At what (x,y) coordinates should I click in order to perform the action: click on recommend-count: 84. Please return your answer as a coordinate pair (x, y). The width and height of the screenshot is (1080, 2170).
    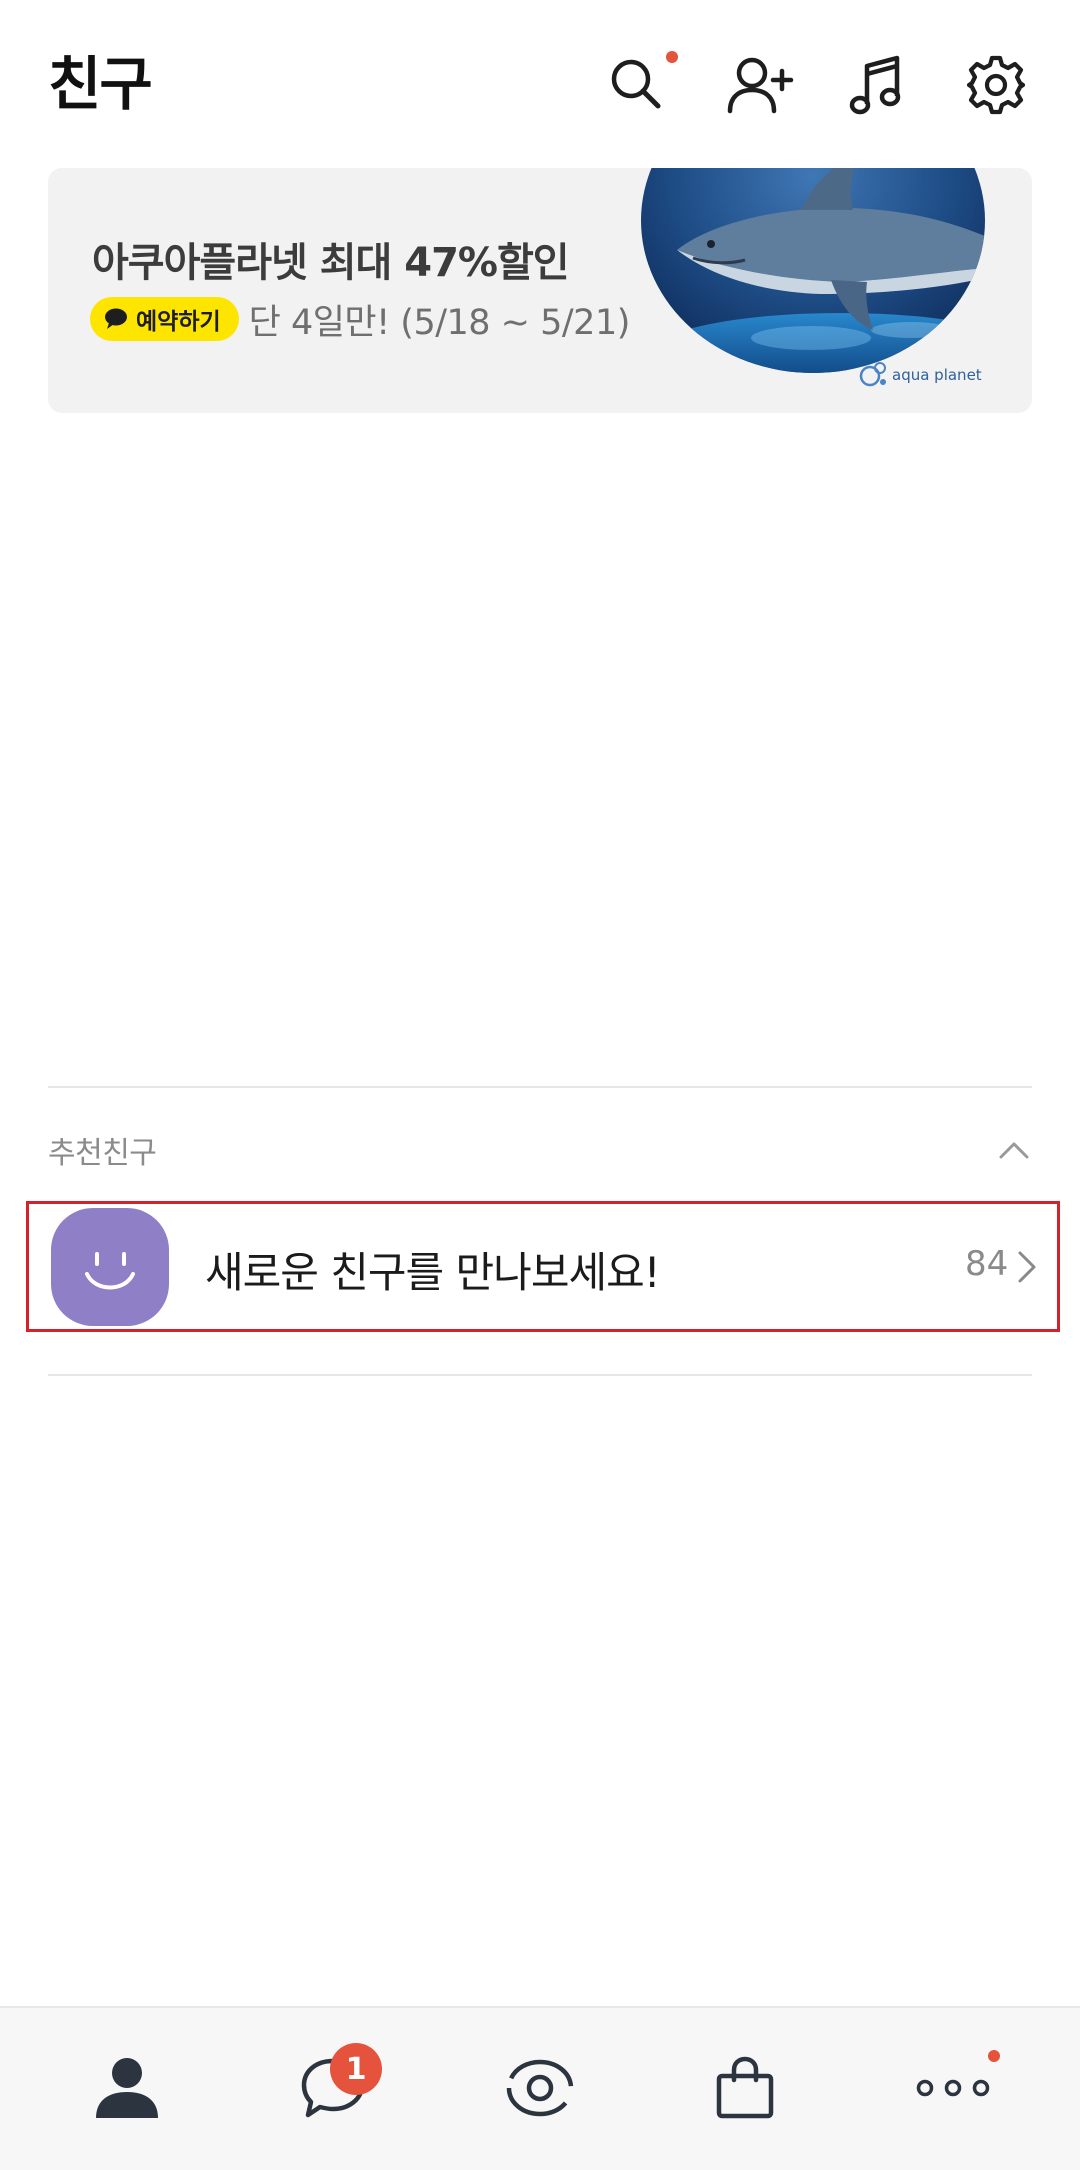
    Looking at the image, I should click on (987, 1264).